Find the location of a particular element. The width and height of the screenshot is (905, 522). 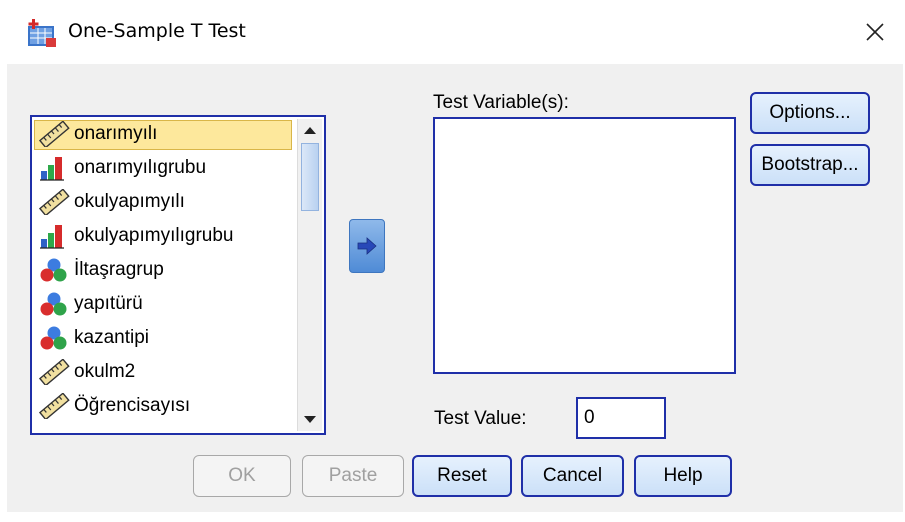

variable-label: onarımyılıgrubu is located at coordinates (140, 167).